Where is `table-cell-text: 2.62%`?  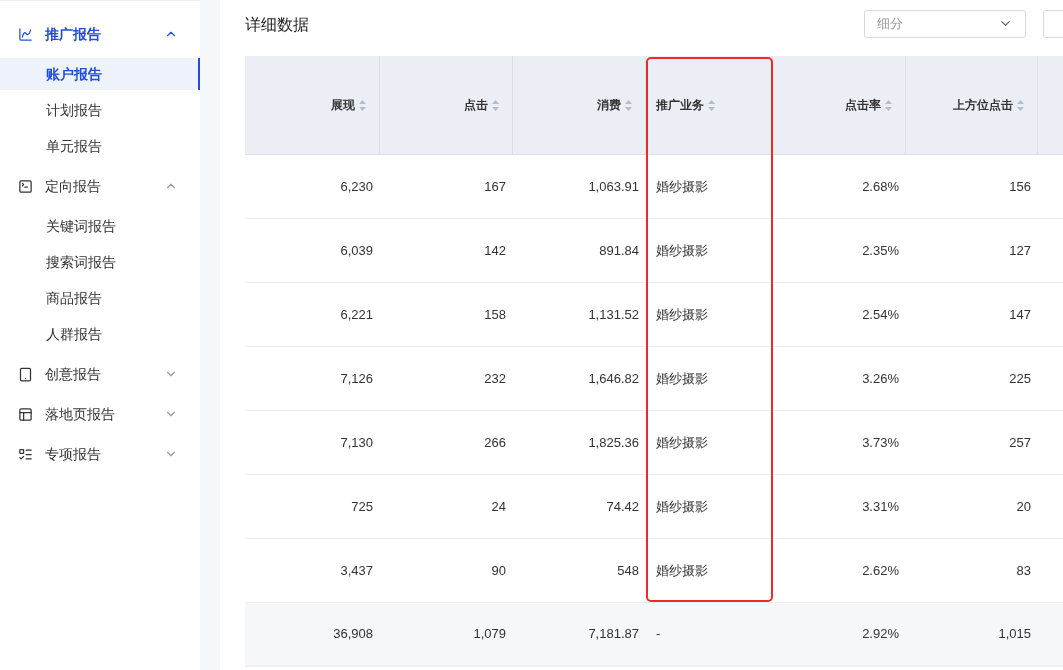 table-cell-text: 2.62% is located at coordinates (880, 570).